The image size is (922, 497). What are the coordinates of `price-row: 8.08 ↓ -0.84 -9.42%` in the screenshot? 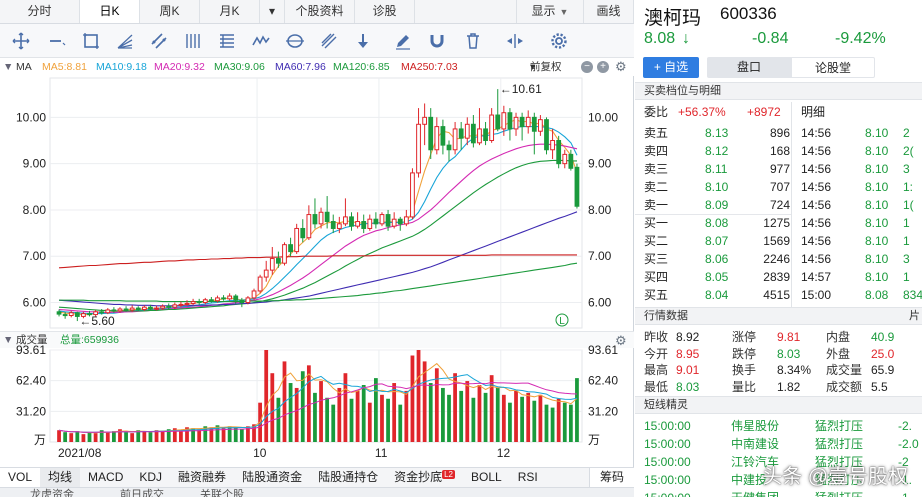 It's located at (783, 40).